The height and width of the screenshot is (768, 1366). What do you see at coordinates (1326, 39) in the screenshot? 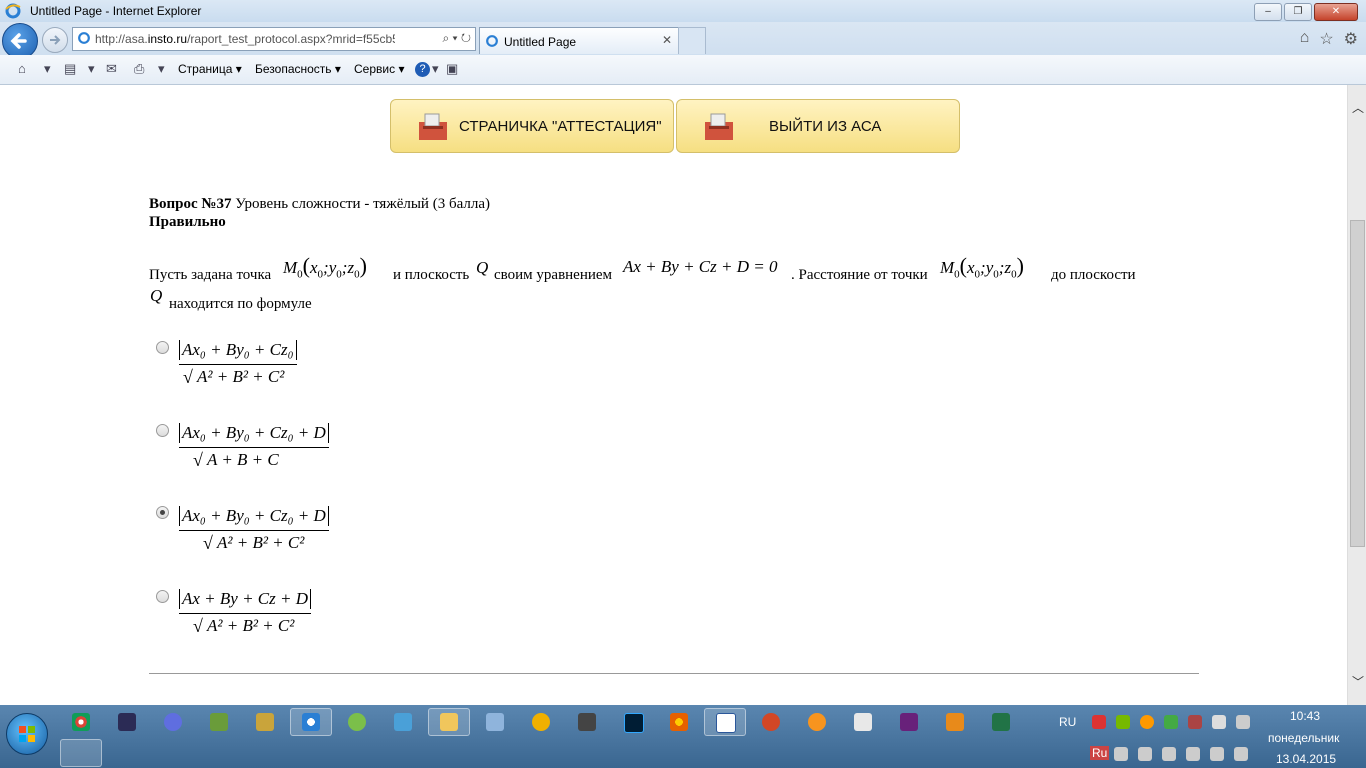
I see `favorites-star-icon: ☆` at bounding box center [1326, 39].